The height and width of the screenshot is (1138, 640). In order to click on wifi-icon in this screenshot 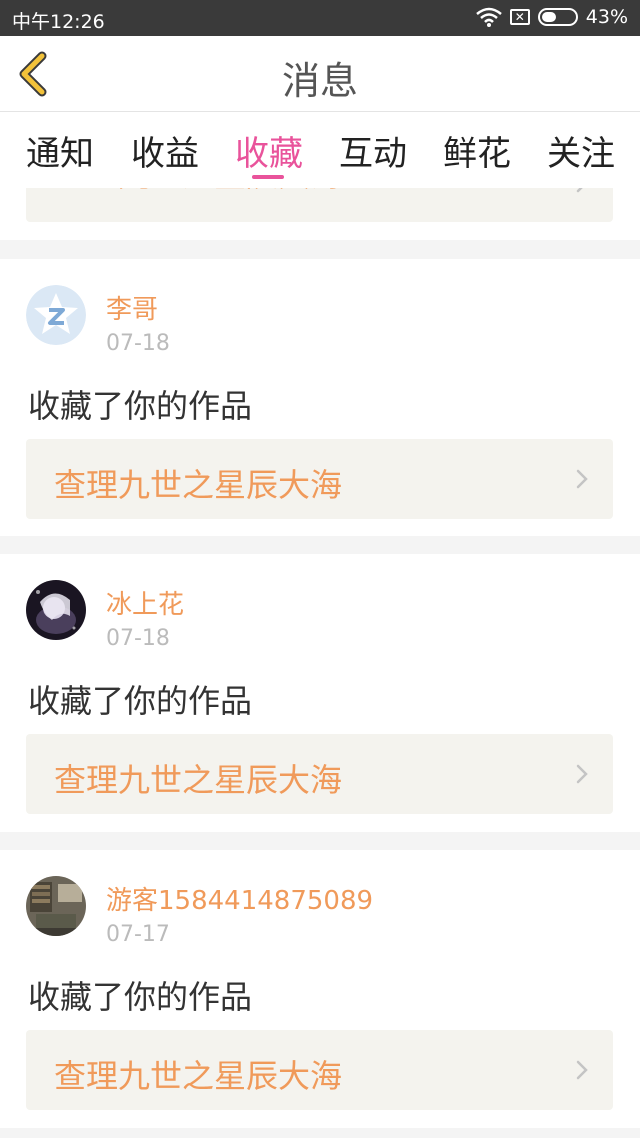, I will do `click(488, 17)`.